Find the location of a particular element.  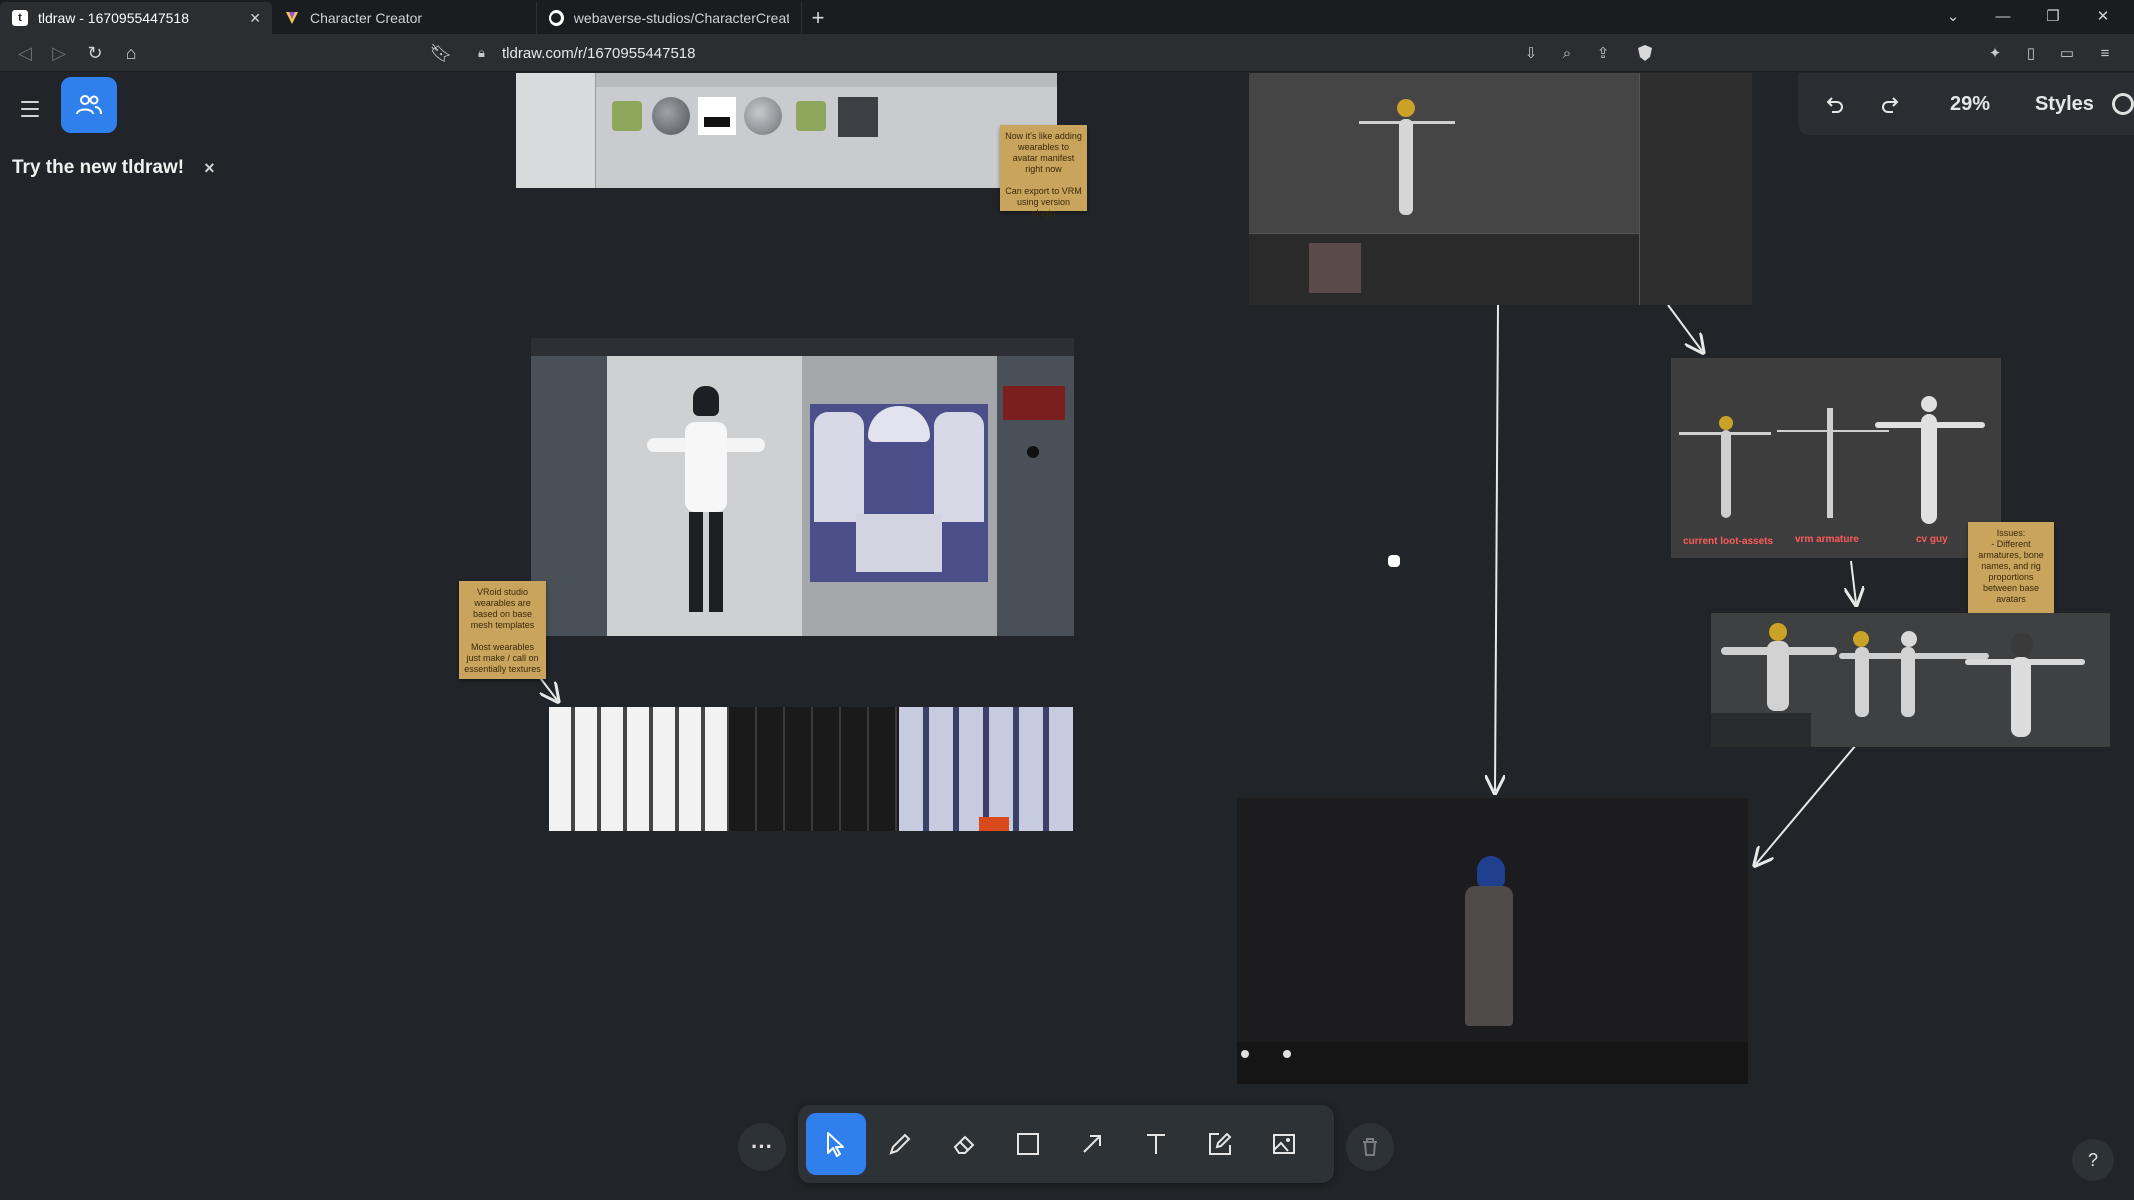

redo-icon is located at coordinates (1890, 105).